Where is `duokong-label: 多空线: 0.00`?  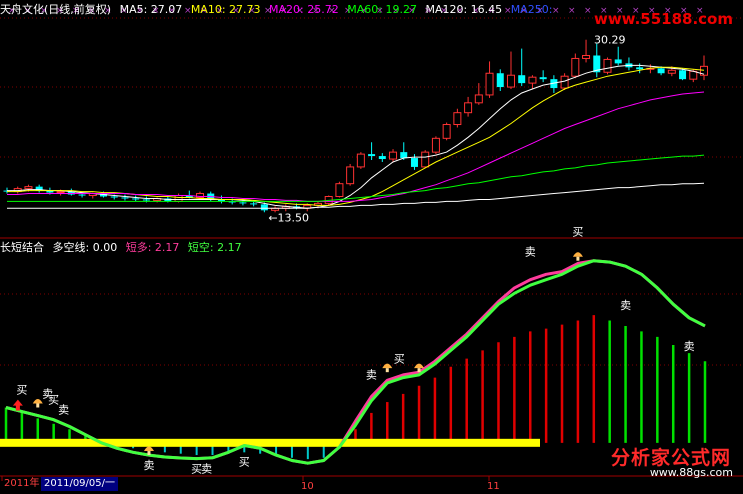 duokong-label: 多空线: 0.00 is located at coordinates (85, 247).